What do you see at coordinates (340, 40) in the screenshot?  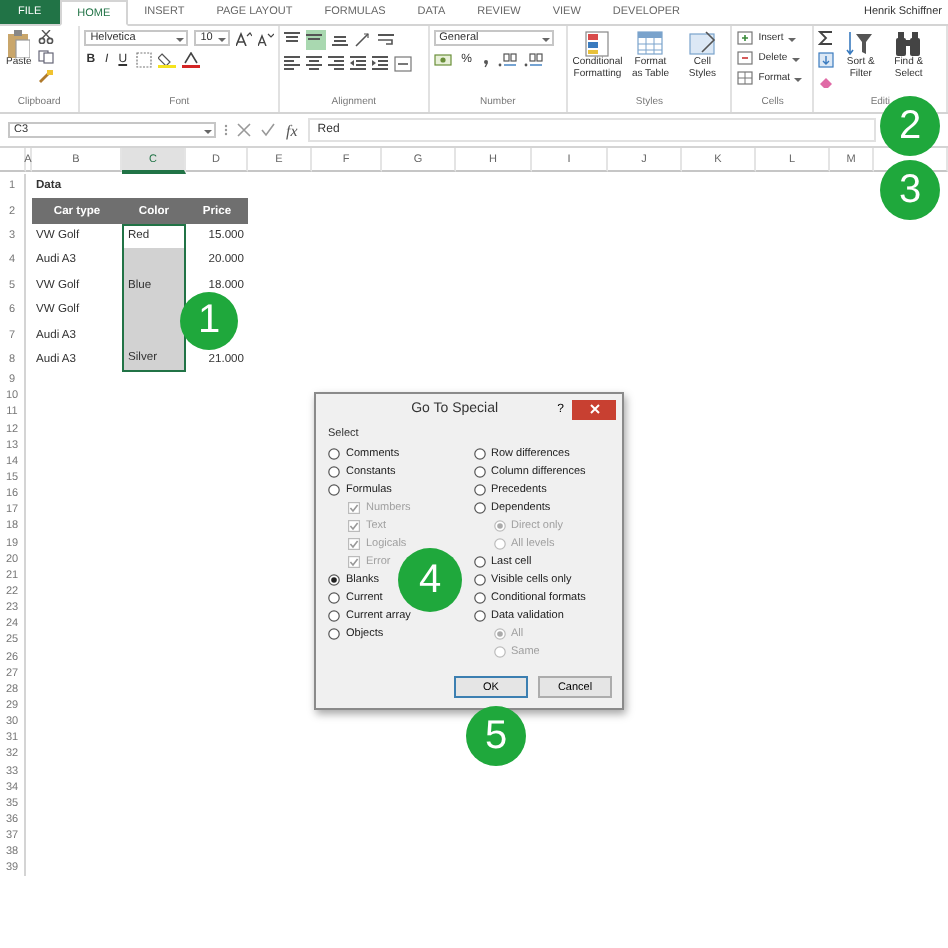 I see `align-bottom-icon` at bounding box center [340, 40].